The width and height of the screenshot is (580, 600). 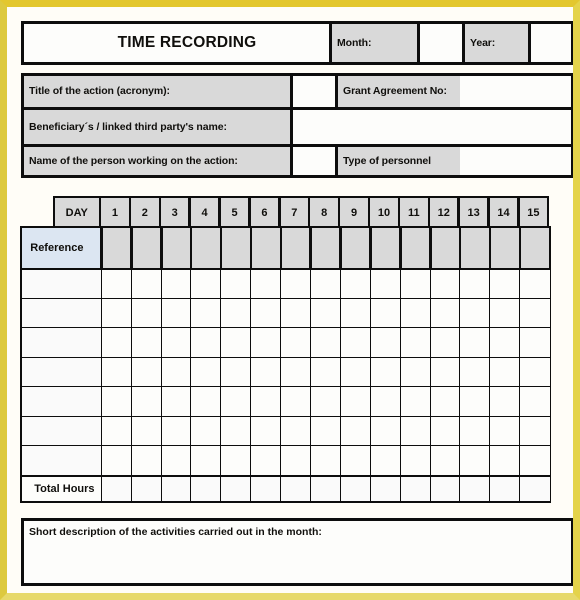 I want to click on beneficiary-name-input, so click(x=430, y=125).